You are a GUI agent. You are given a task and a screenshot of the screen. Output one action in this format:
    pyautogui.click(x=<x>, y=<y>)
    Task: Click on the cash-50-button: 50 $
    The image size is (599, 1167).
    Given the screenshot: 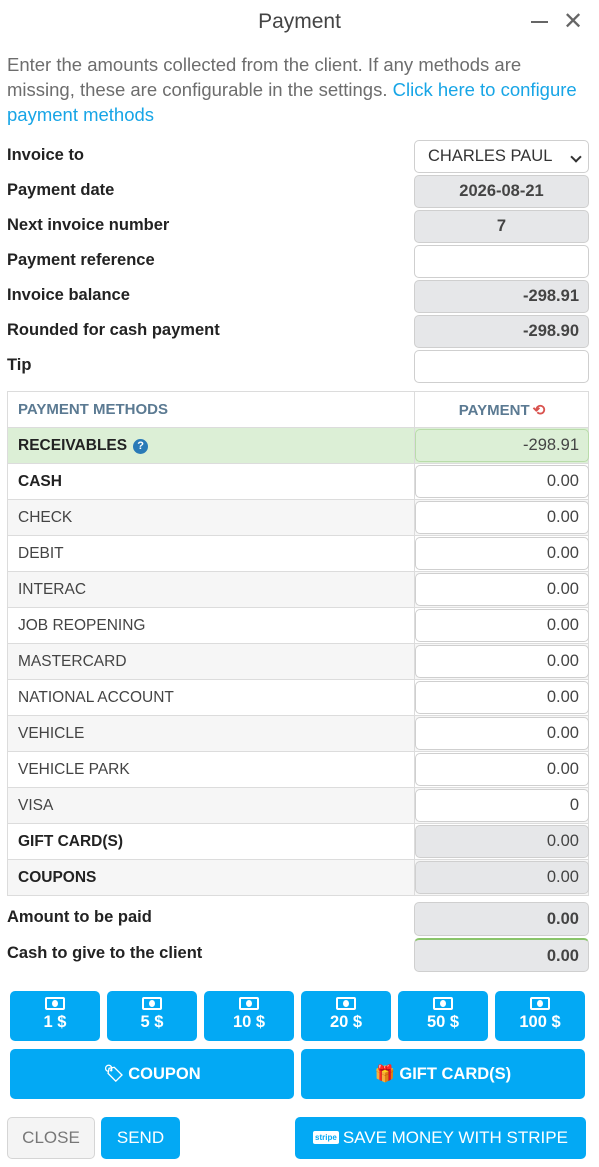 What is the action you would take?
    pyautogui.click(x=443, y=1016)
    